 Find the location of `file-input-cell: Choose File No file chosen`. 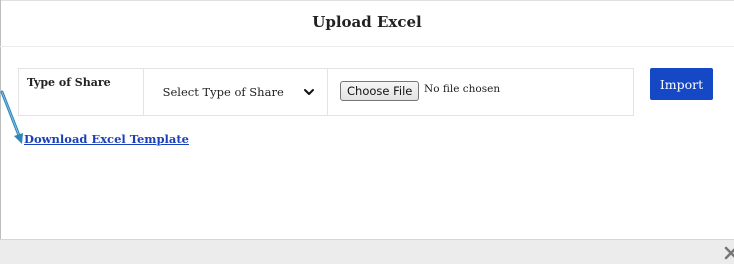

file-input-cell: Choose File No file chosen is located at coordinates (480, 92).